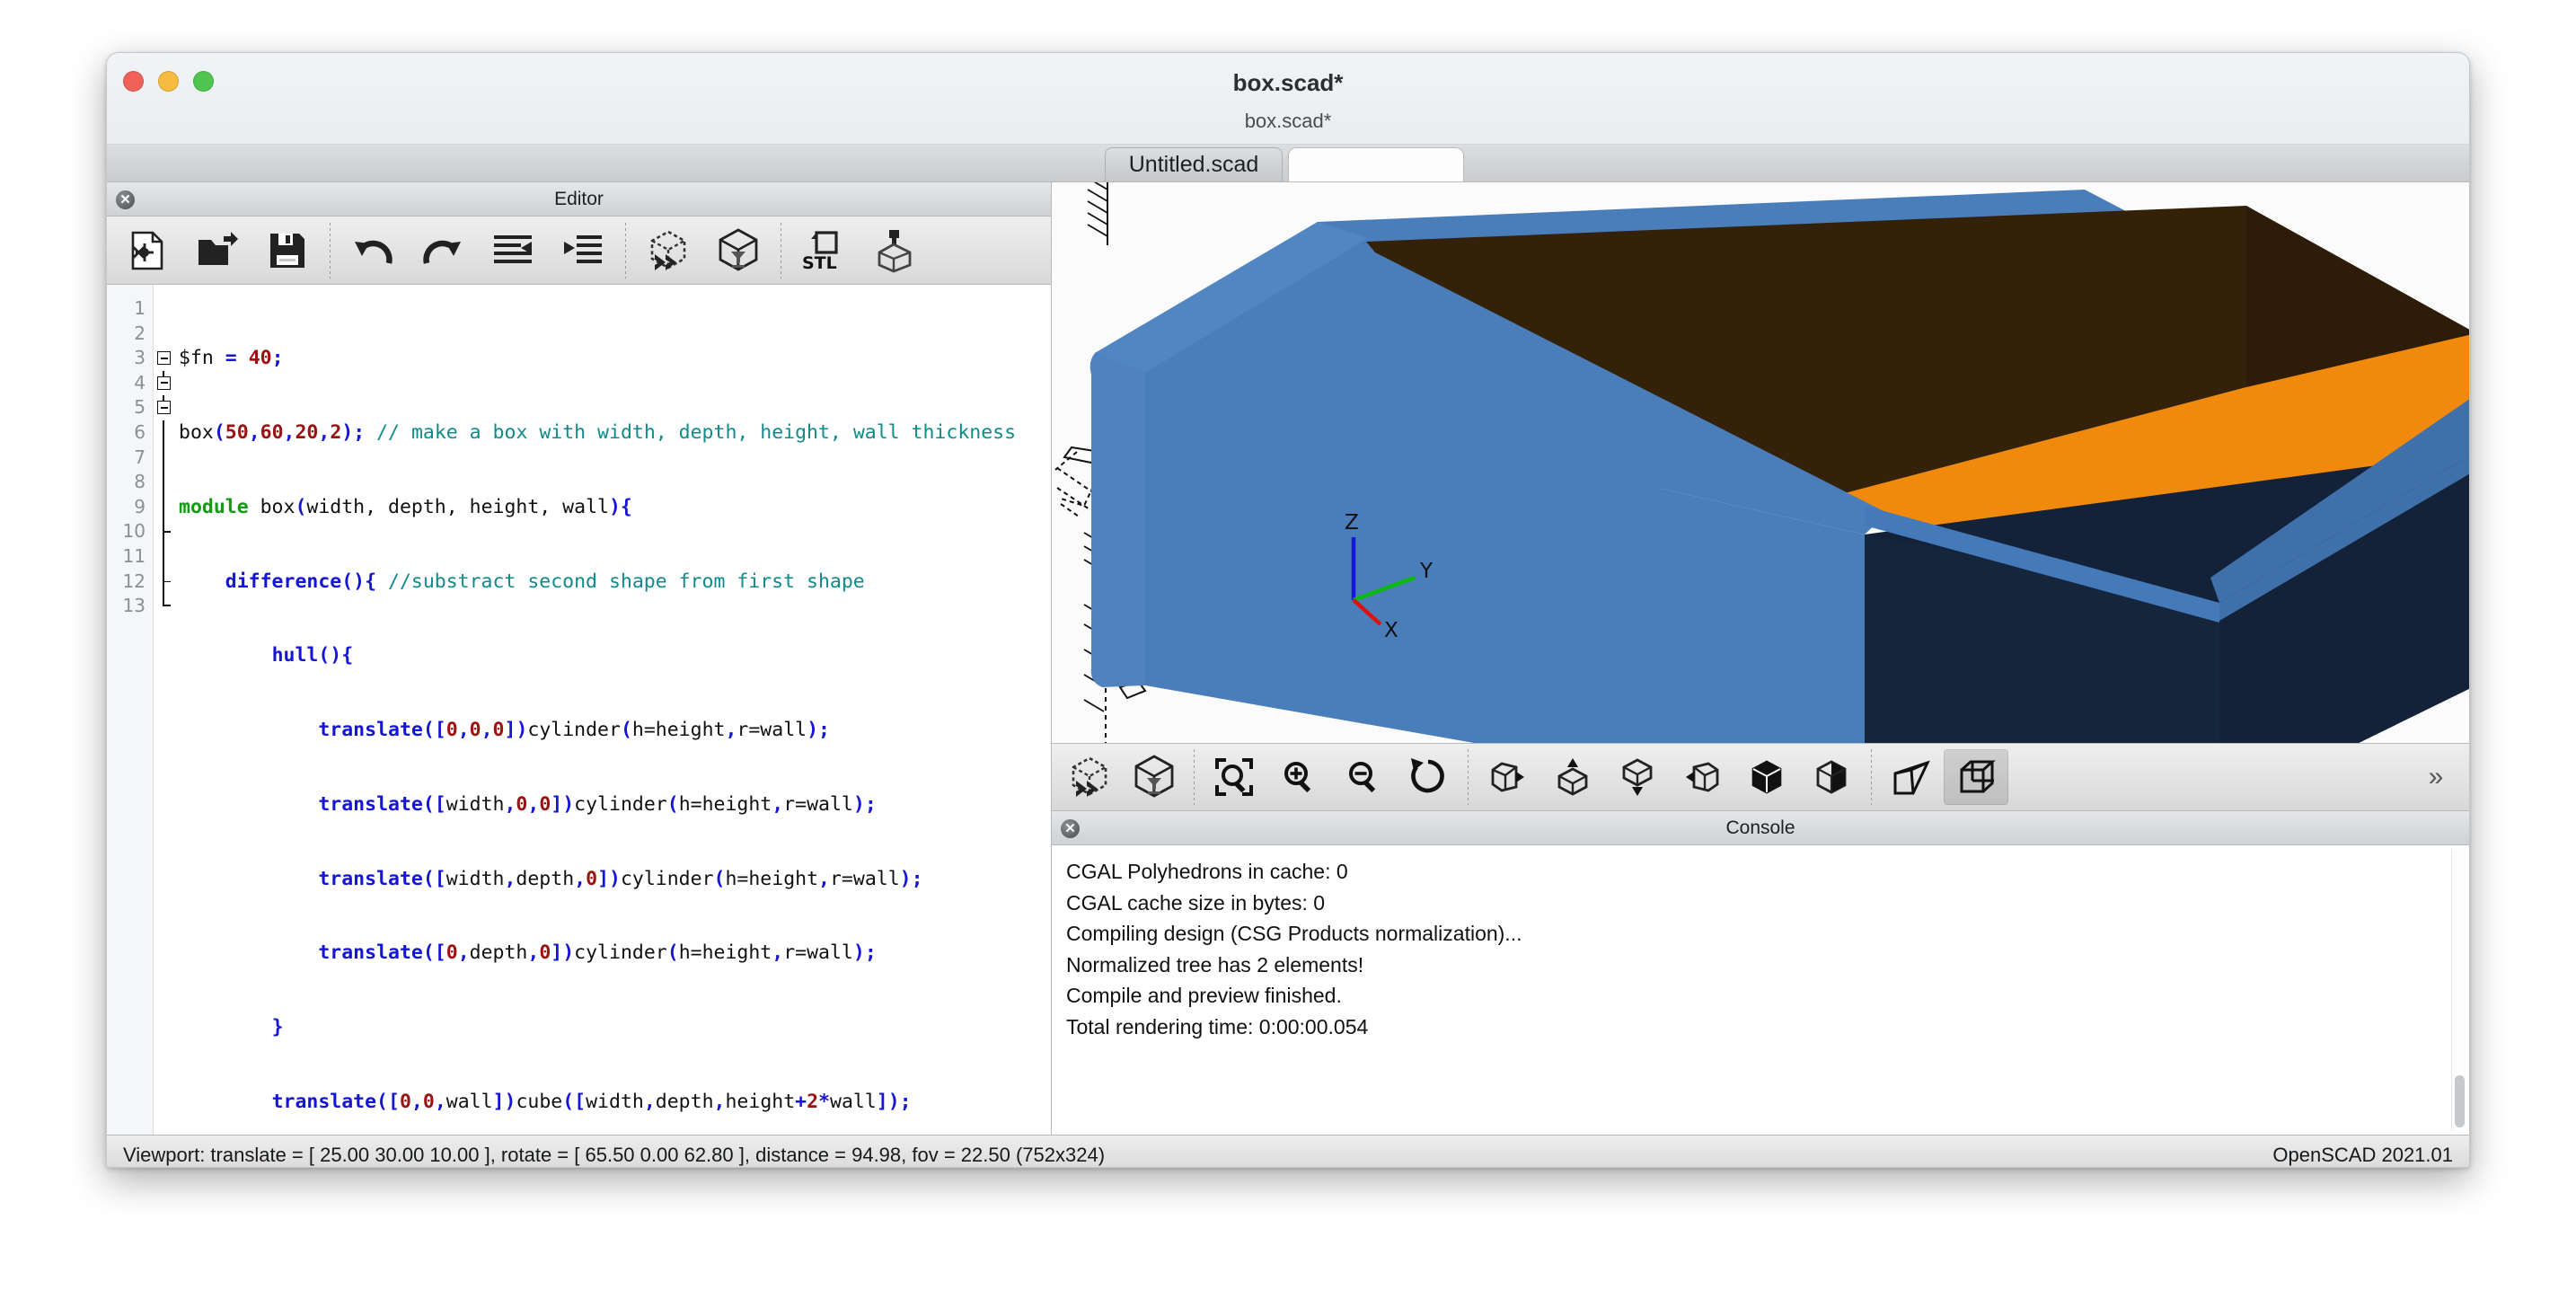  I want to click on close-editor-icon: ✕, so click(125, 199).